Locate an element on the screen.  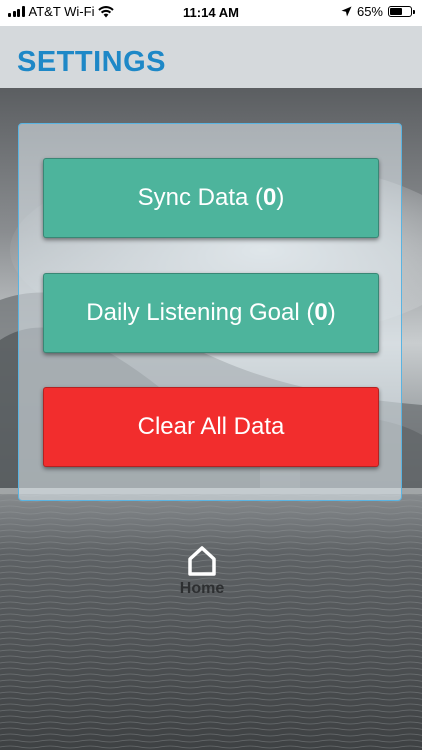
page-title: SETTINGS is located at coordinates (92, 62).